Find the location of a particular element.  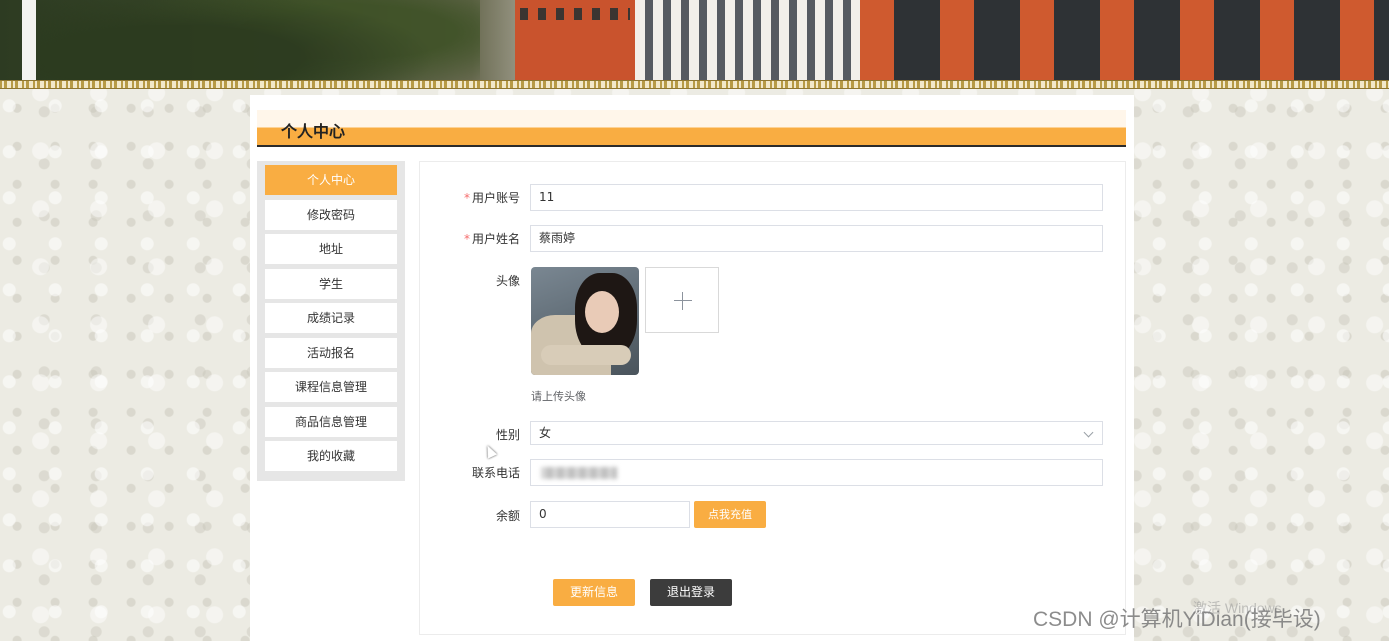

sidebar-item-address: 地址 is located at coordinates (331, 249).